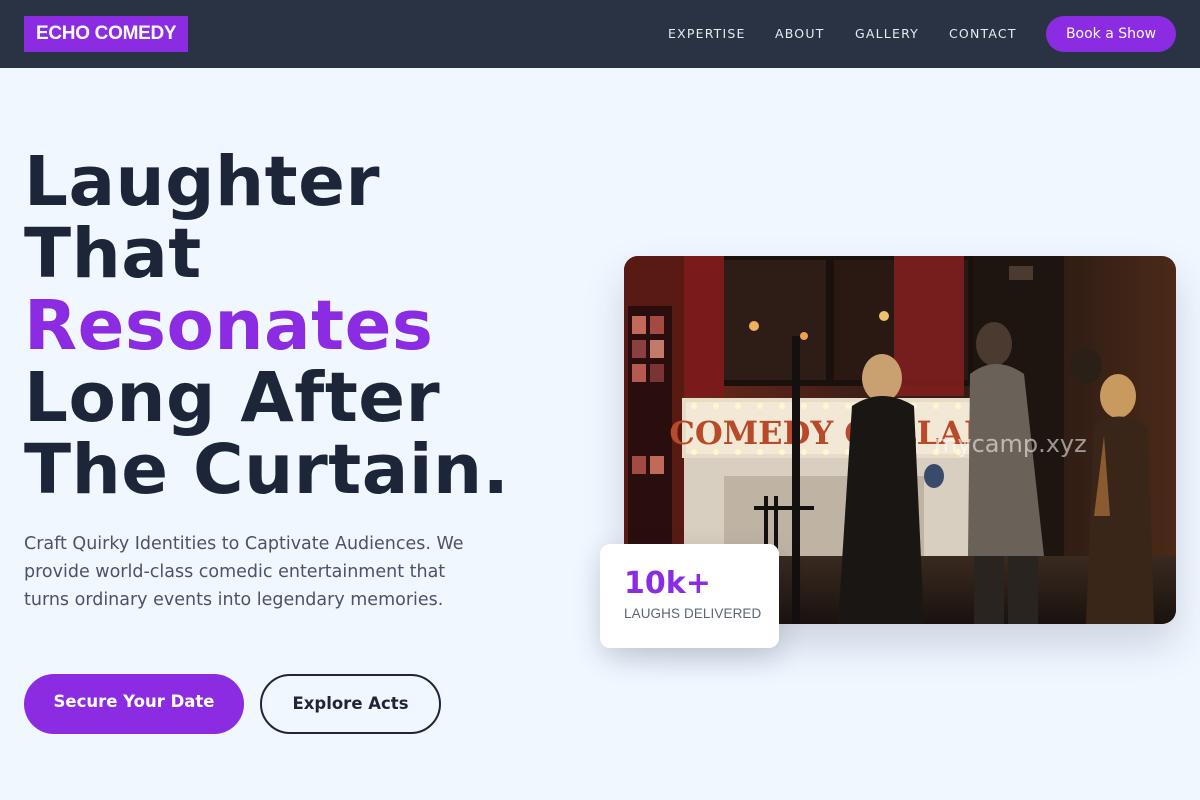 Image resolution: width=1200 pixels, height=800 pixels. Describe the element at coordinates (350, 704) in the screenshot. I see `explore-acts-button: Explore Acts` at that location.